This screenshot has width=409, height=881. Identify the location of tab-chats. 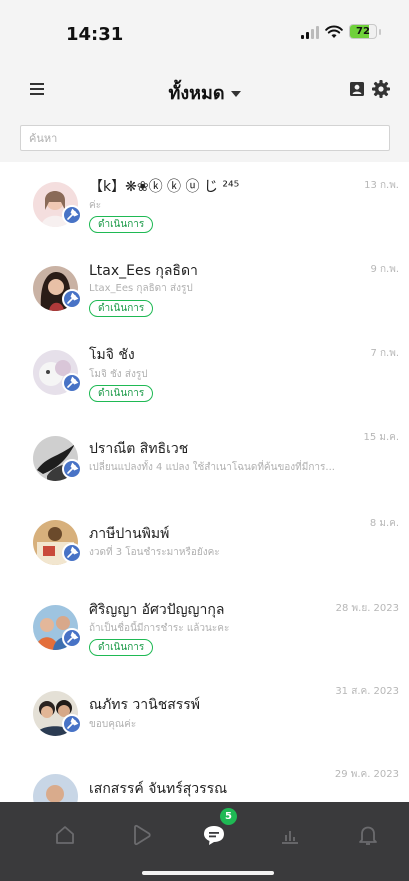
(214, 835).